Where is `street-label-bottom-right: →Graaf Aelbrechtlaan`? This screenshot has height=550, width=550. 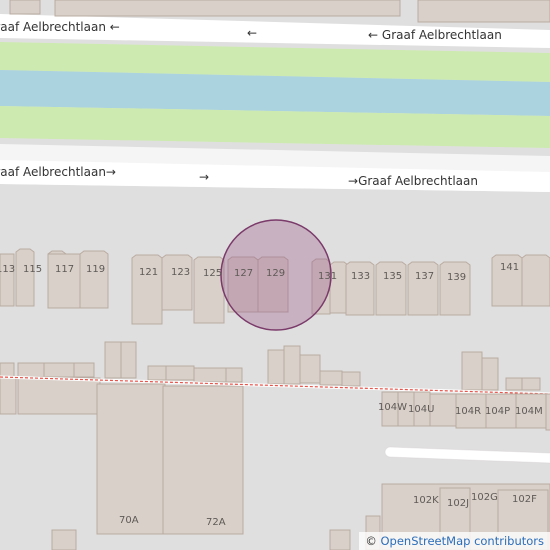 street-label-bottom-right: →Graaf Aelbrechtlaan is located at coordinates (413, 181).